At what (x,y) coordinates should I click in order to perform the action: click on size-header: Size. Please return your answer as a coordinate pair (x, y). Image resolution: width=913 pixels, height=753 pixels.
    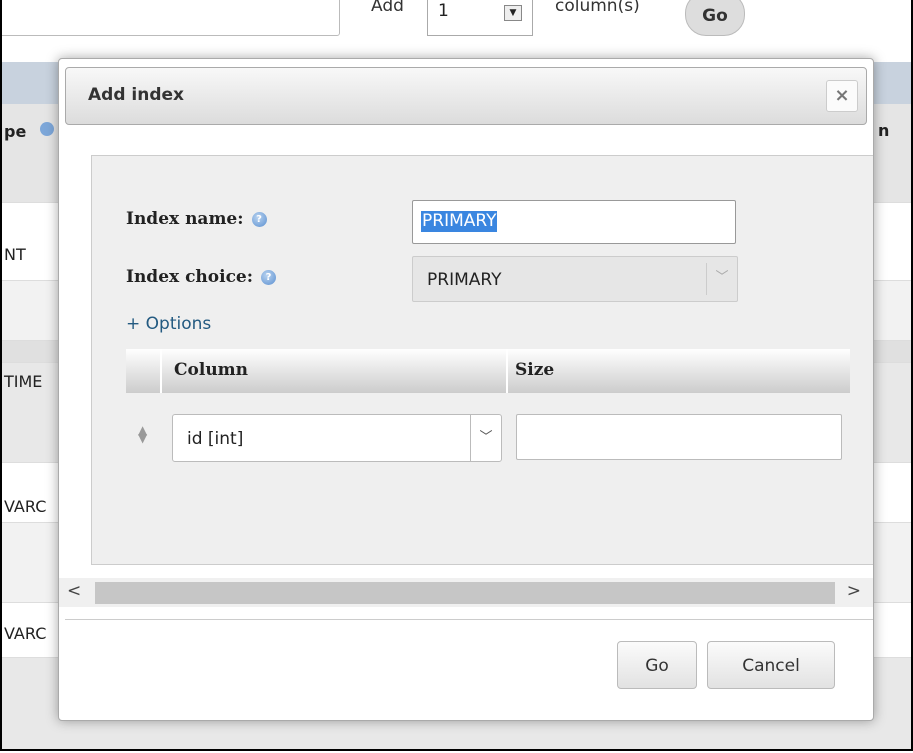
    Looking at the image, I should click on (535, 370).